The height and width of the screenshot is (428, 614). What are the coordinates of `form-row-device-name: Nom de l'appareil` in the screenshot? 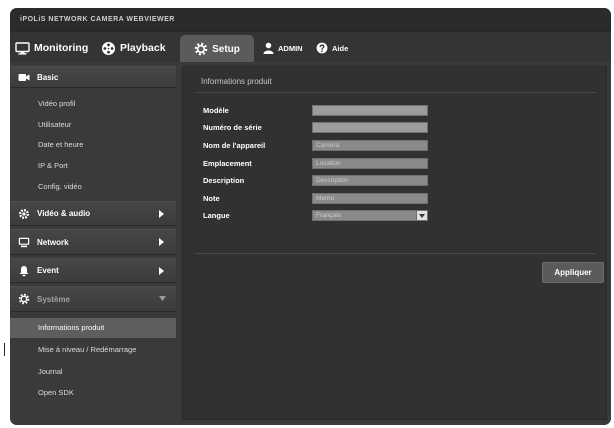 It's located at (394, 145).